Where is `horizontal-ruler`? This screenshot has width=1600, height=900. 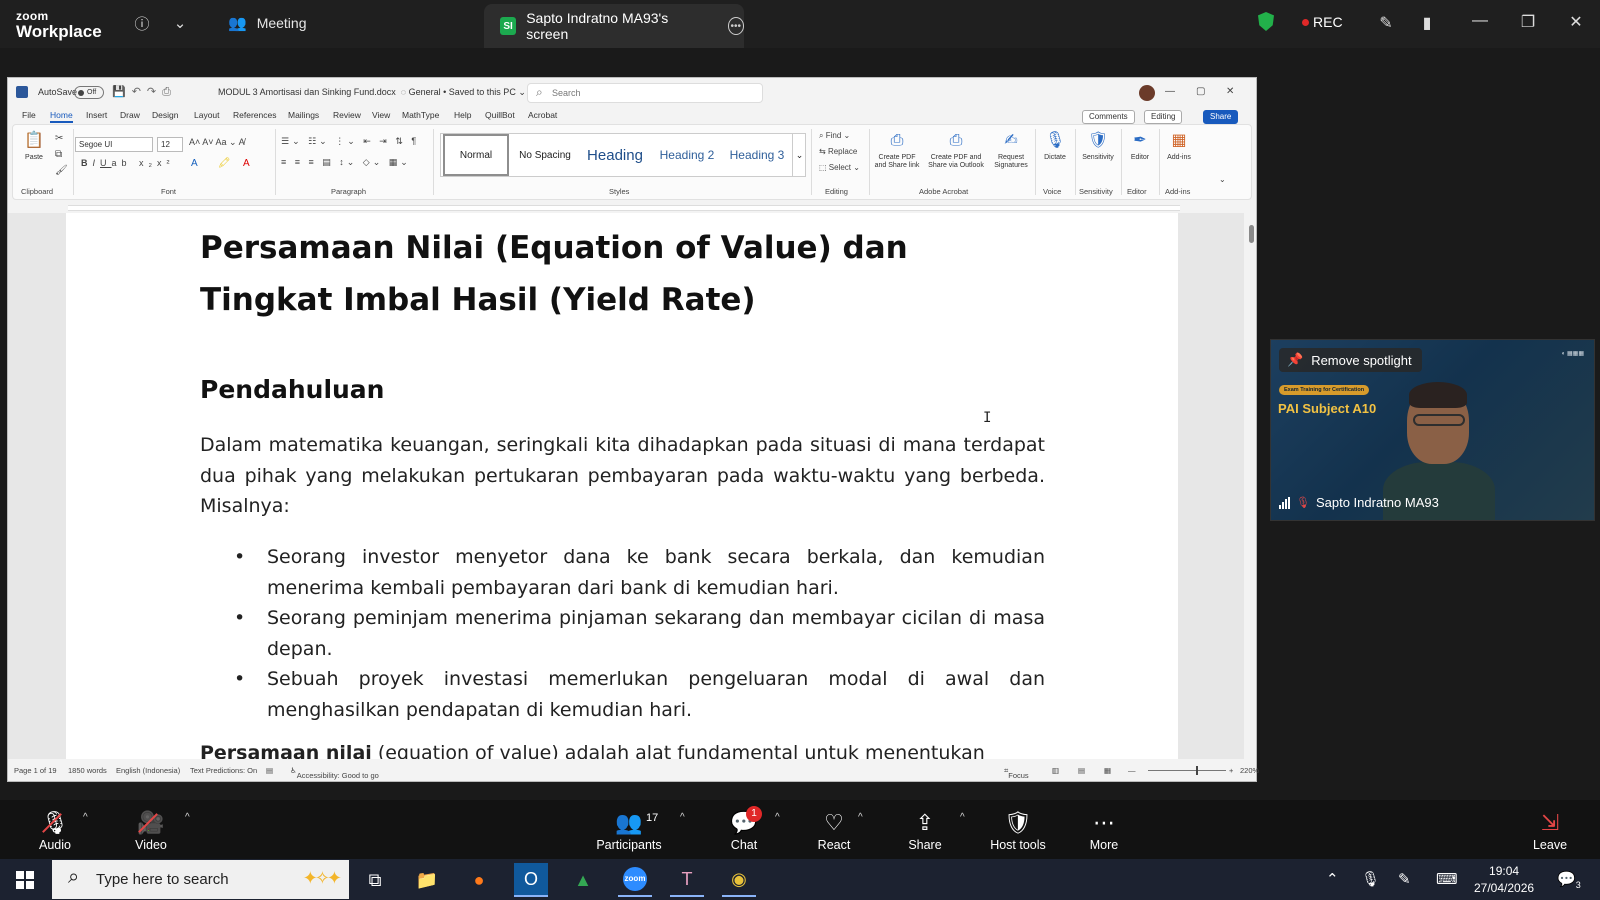 horizontal-ruler is located at coordinates (632, 207).